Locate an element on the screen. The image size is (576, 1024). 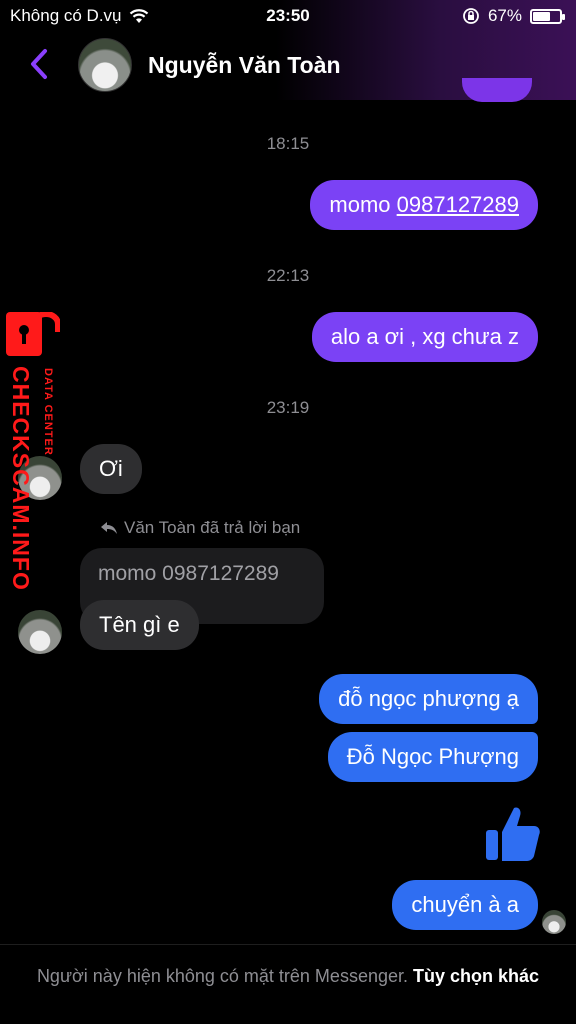
watermark-brand: CHECKSCAM.INFO is located at coordinates (21, 478).